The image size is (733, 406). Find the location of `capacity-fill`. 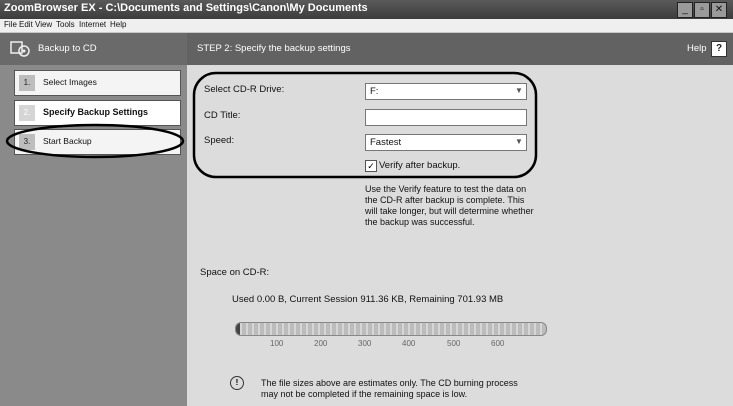

capacity-fill is located at coordinates (238, 329).